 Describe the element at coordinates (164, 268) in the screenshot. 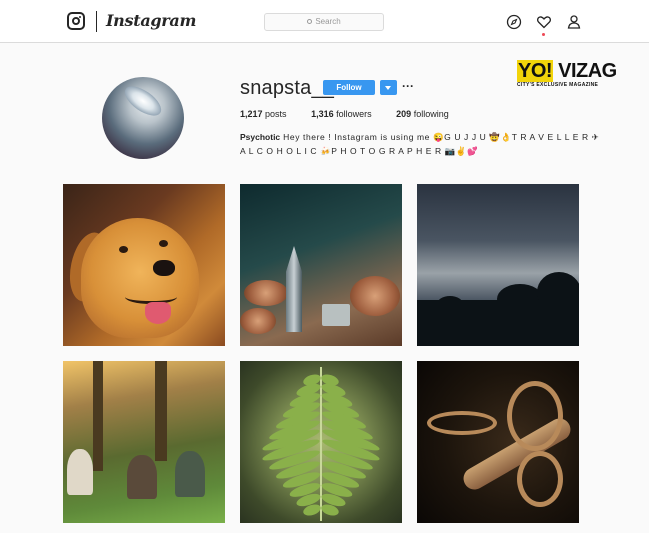

I see `dog-nose` at that location.